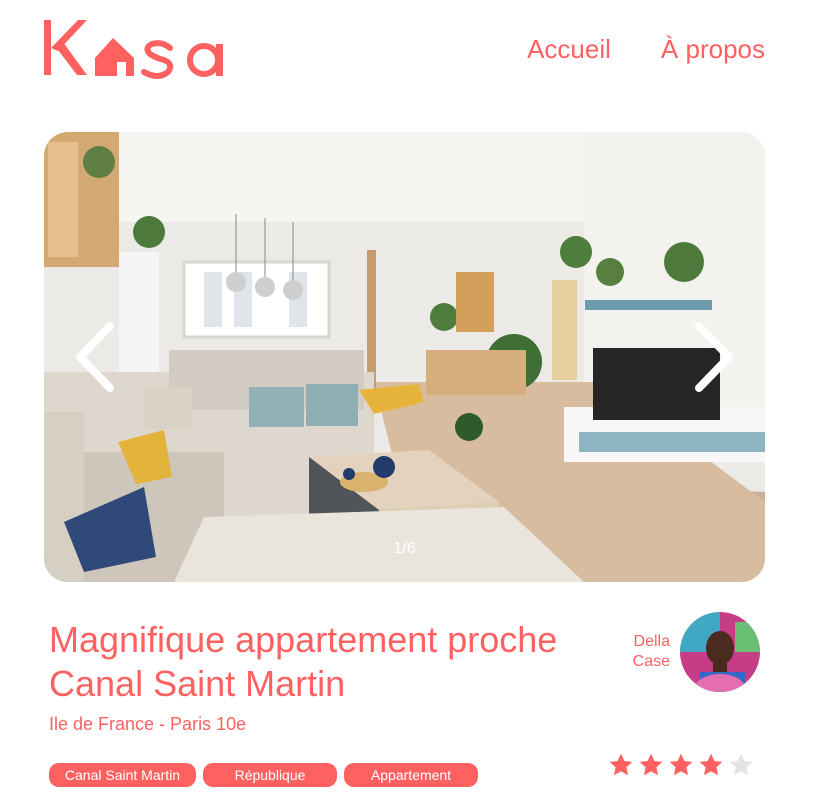 The height and width of the screenshot is (798, 816). Describe the element at coordinates (404, 548) in the screenshot. I see `image-counter: 1/6` at that location.